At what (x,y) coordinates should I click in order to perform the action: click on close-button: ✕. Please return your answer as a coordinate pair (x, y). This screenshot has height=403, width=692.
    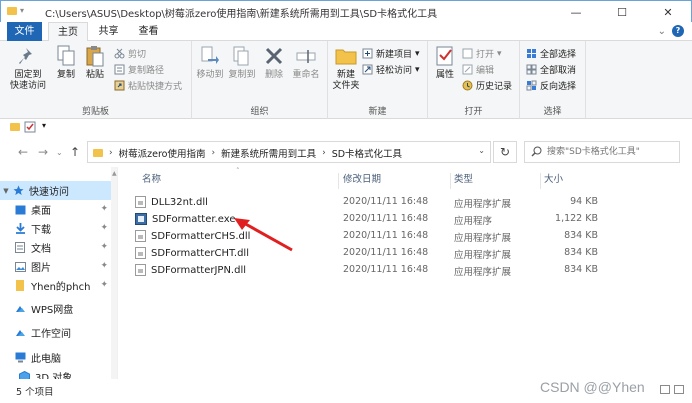
    Looking at the image, I should click on (668, 12).